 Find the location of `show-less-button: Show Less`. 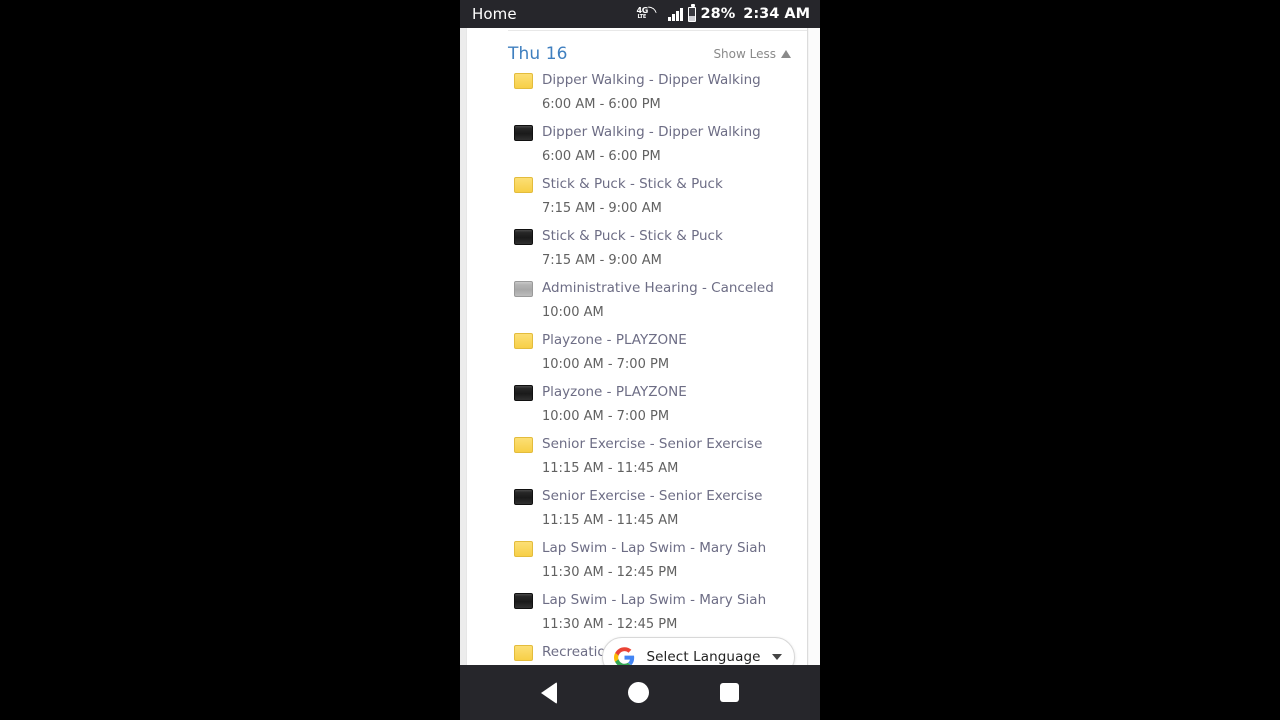

show-less-button: Show Less is located at coordinates (752, 52).